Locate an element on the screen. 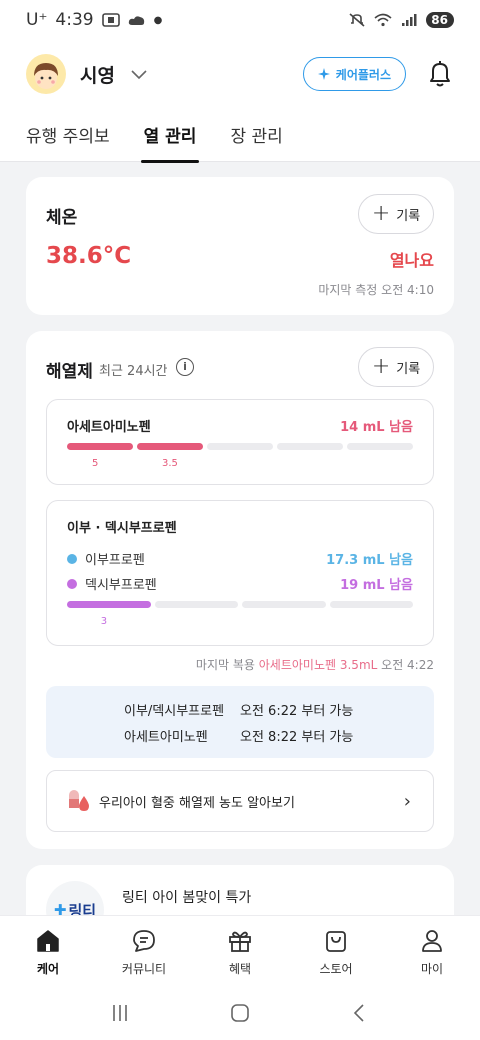 The width and height of the screenshot is (480, 1040). tab-epidemic-alert: 유행 주의보 is located at coordinates (68, 135).